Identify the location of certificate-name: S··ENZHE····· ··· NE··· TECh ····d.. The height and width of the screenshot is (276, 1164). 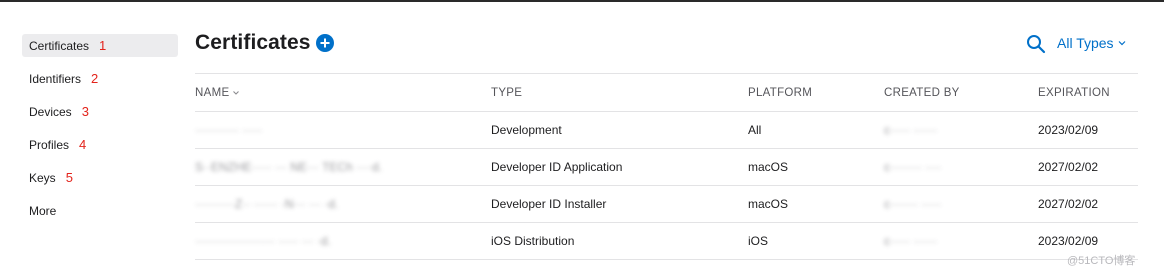
(289, 167).